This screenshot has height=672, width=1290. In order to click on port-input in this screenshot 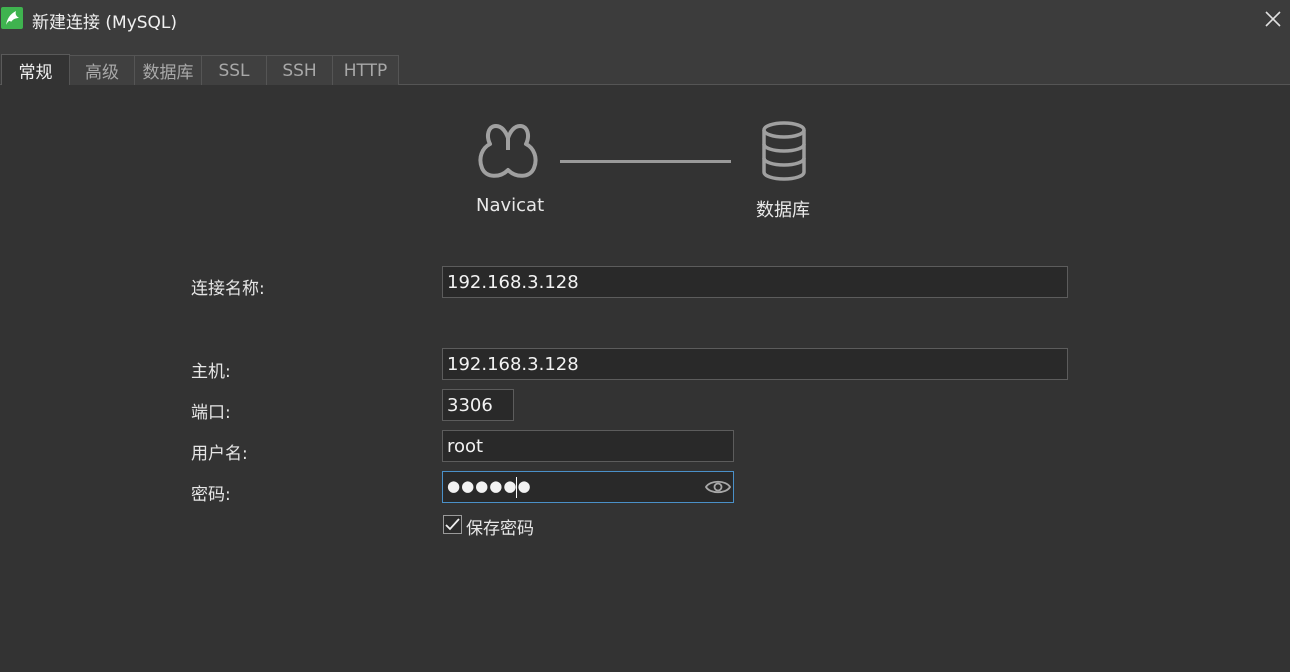, I will do `click(478, 405)`.